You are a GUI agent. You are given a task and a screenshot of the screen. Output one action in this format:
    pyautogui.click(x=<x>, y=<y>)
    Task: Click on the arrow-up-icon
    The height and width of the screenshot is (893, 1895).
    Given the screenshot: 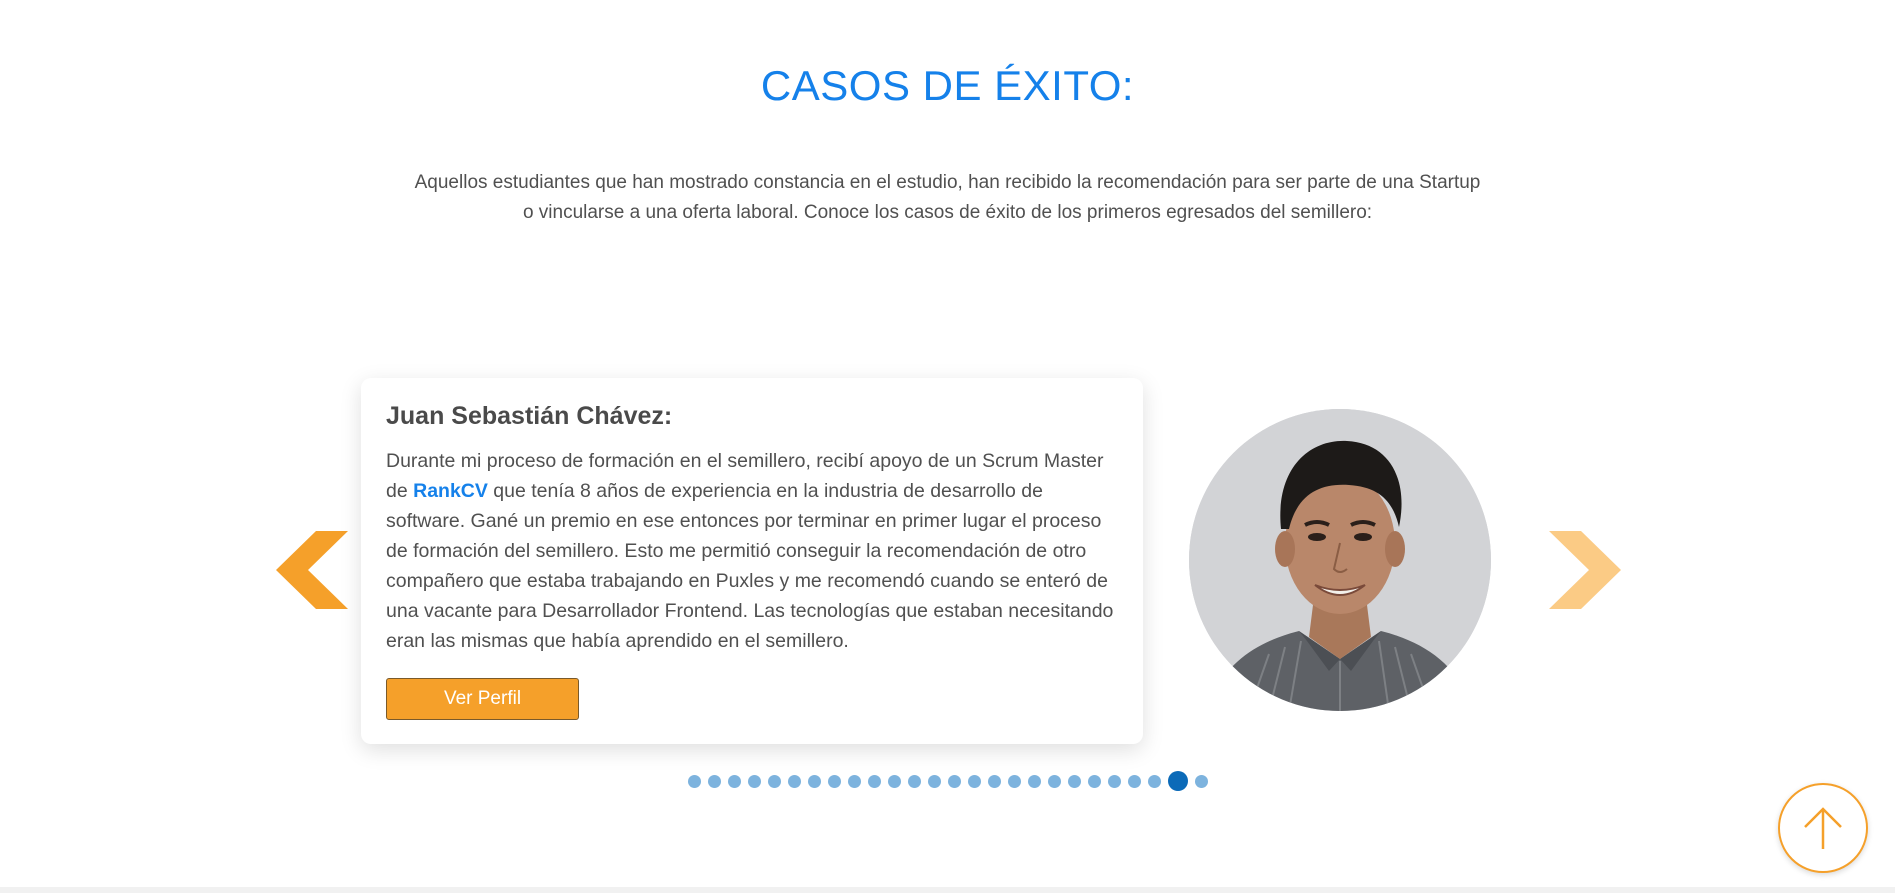 What is the action you would take?
    pyautogui.click(x=1823, y=828)
    